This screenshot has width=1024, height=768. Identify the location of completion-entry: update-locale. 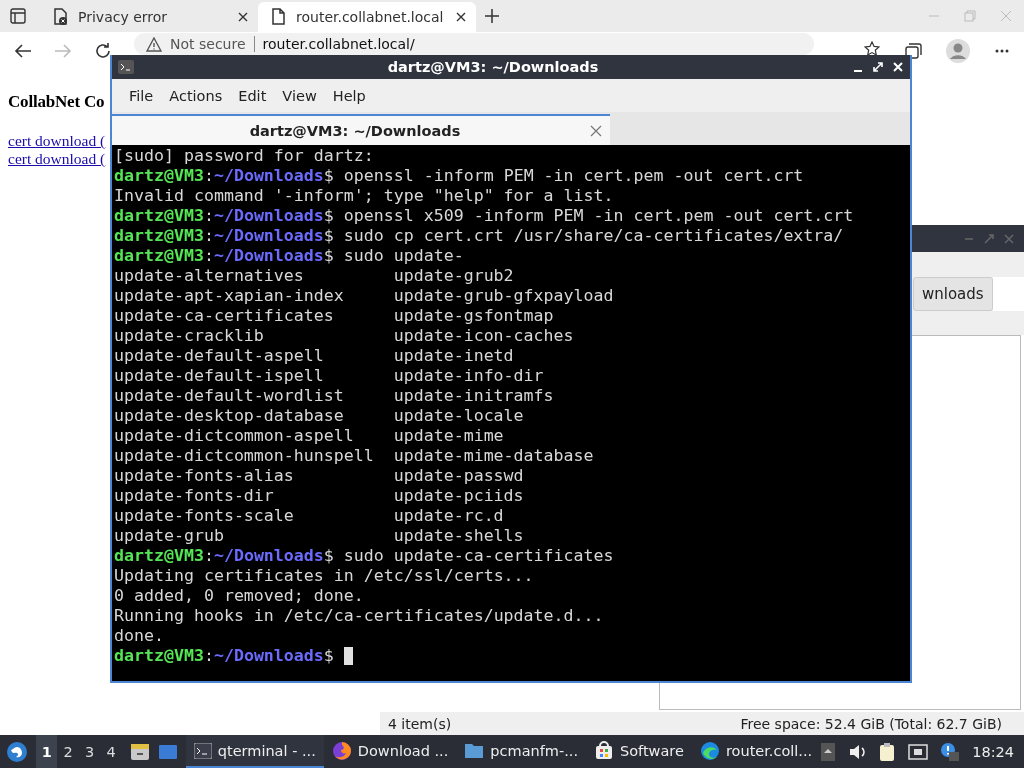
(458, 416).